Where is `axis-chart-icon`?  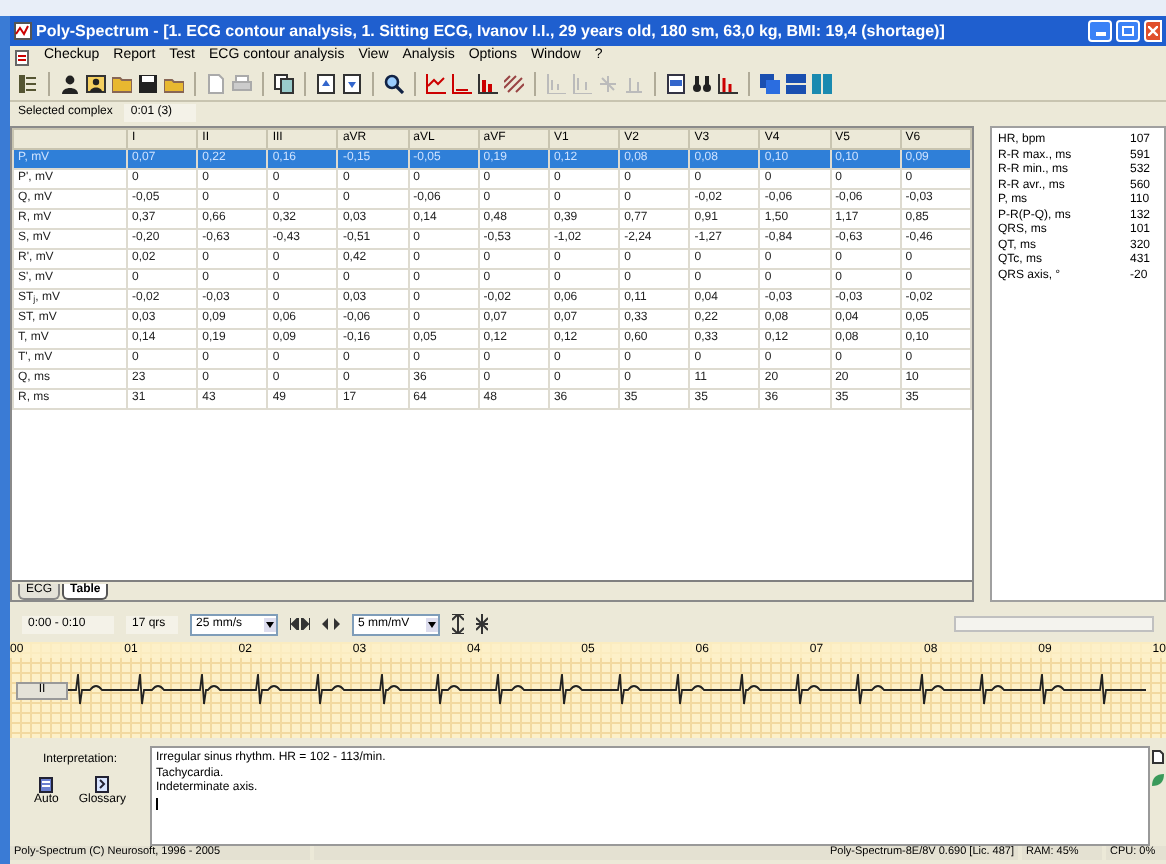
axis-chart-icon is located at coordinates (462, 84).